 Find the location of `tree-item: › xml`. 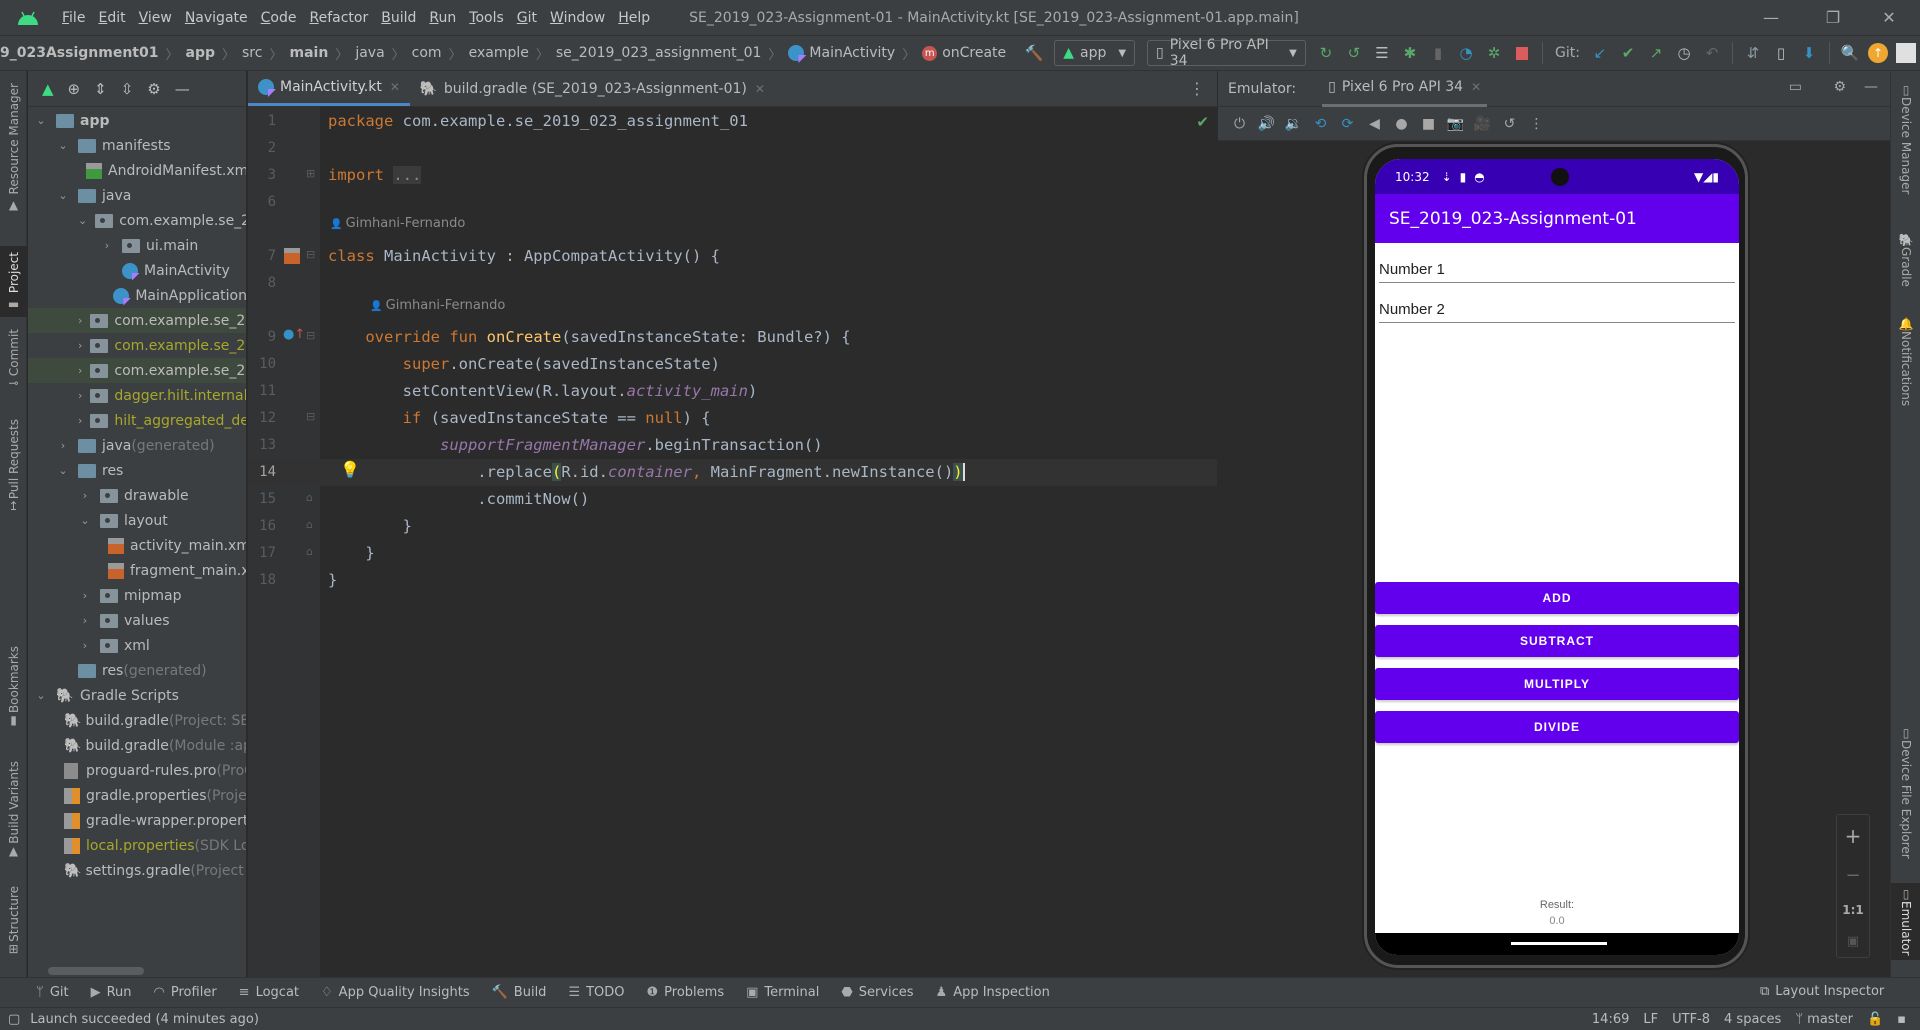

tree-item: › xml is located at coordinates (137, 645).